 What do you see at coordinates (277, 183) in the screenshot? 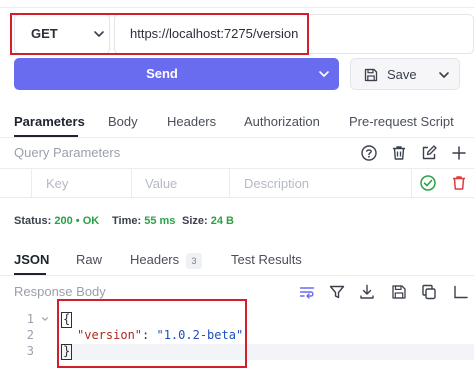
I see `description-placeholder: Description` at bounding box center [277, 183].